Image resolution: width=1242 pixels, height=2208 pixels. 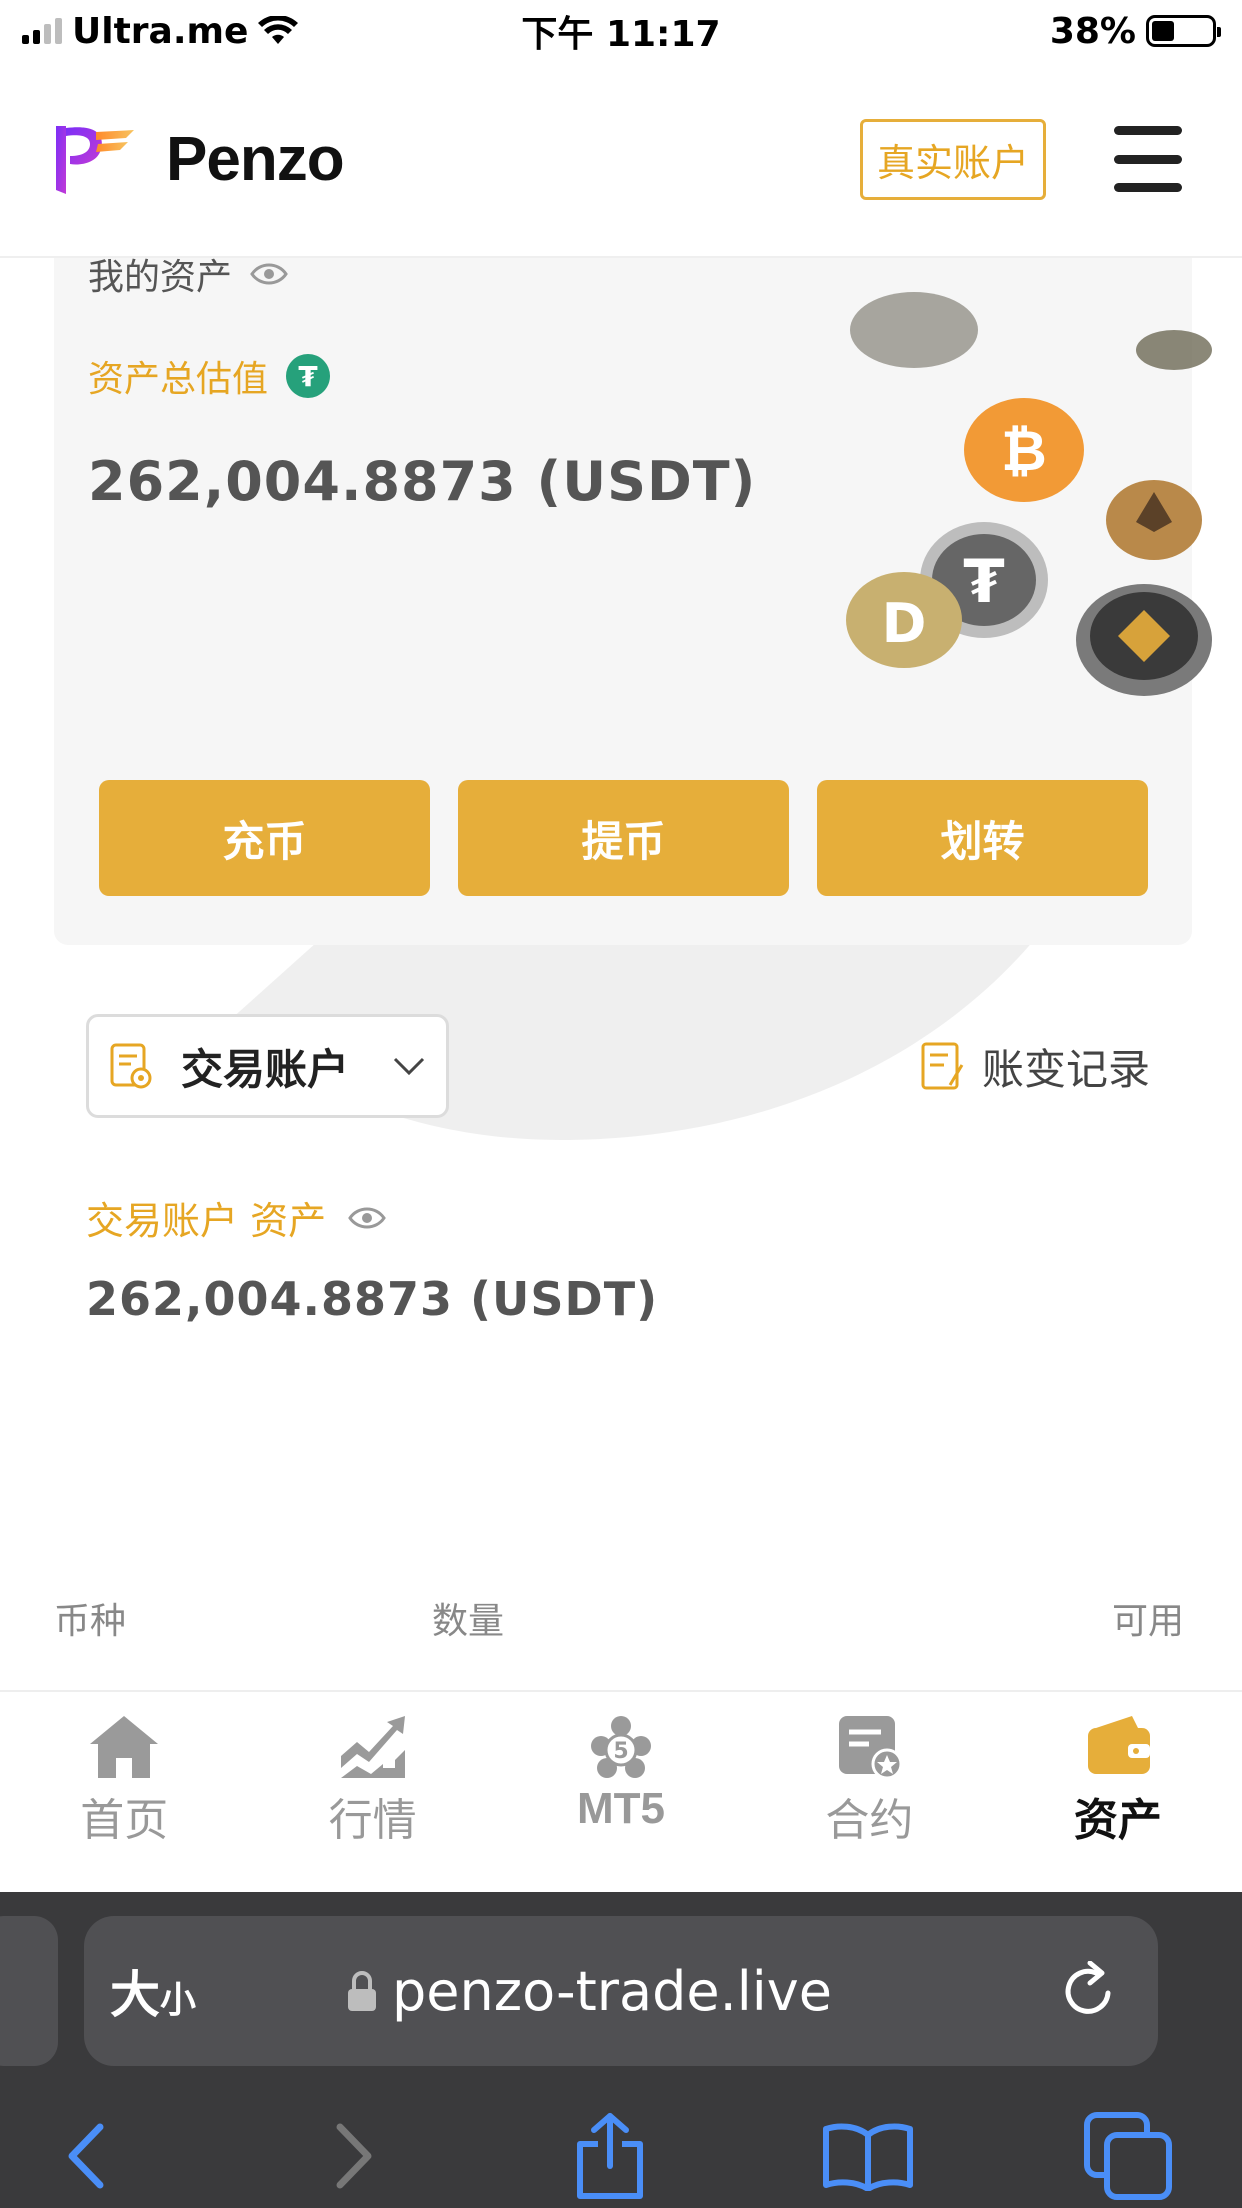 I want to click on penzo-logo: Penzo, so click(x=198, y=159).